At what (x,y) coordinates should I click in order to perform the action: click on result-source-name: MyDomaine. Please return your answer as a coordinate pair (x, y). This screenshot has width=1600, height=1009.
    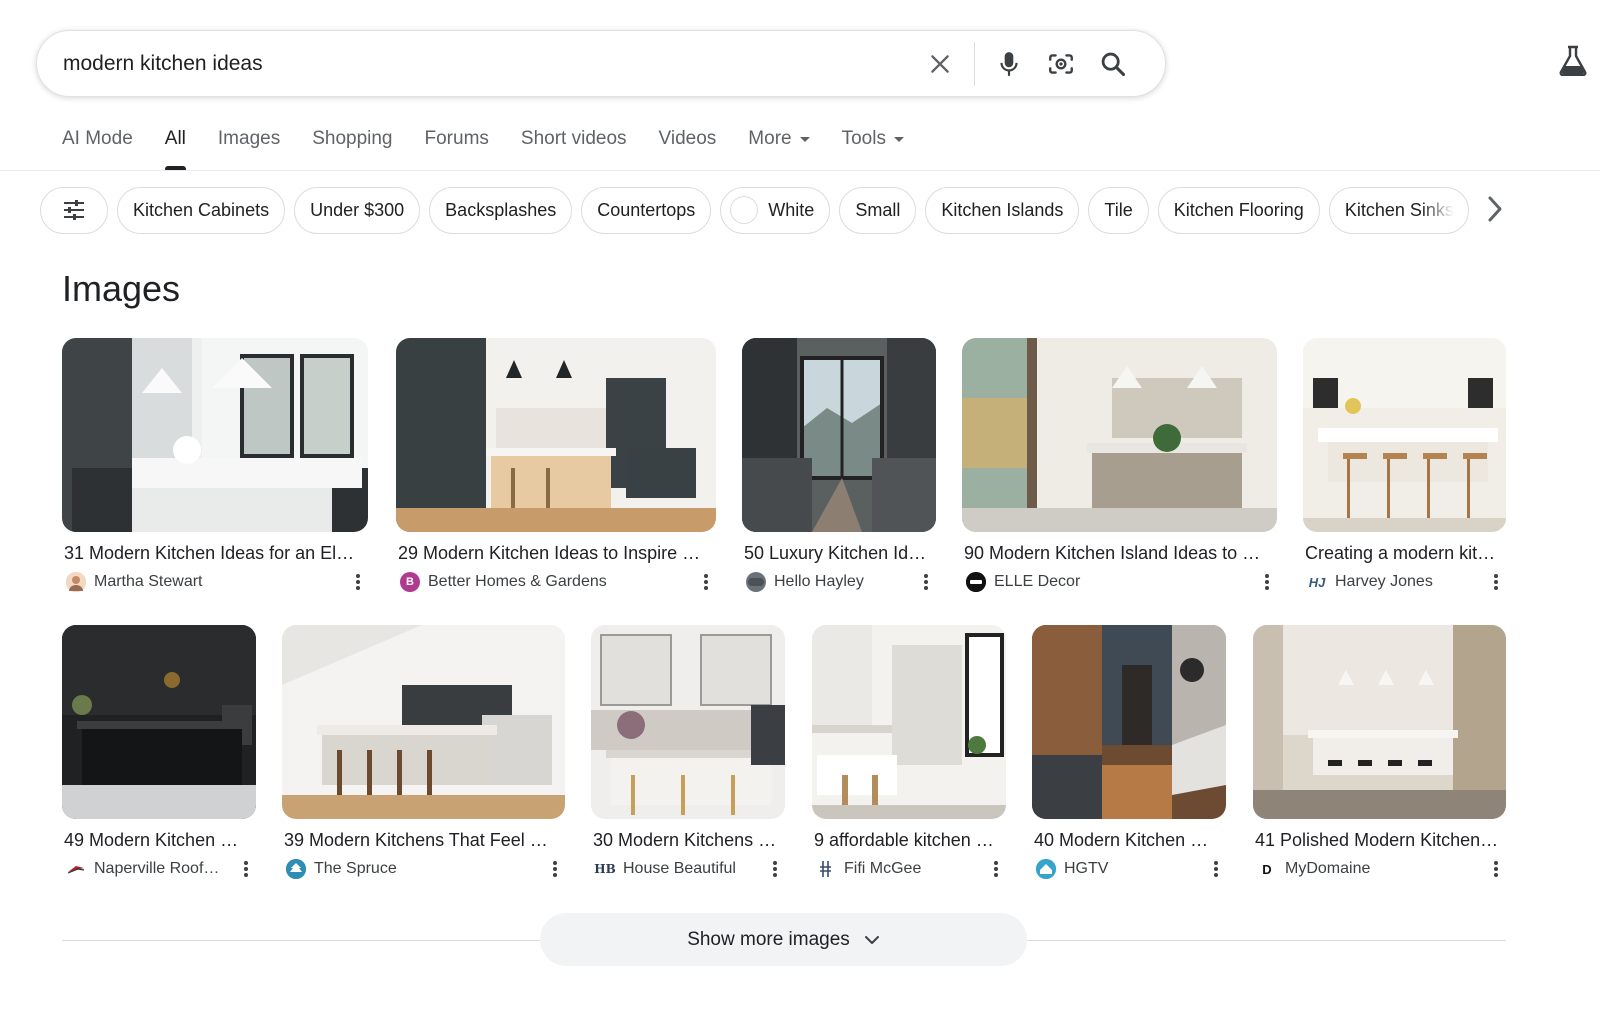
    Looking at the image, I should click on (1328, 868).